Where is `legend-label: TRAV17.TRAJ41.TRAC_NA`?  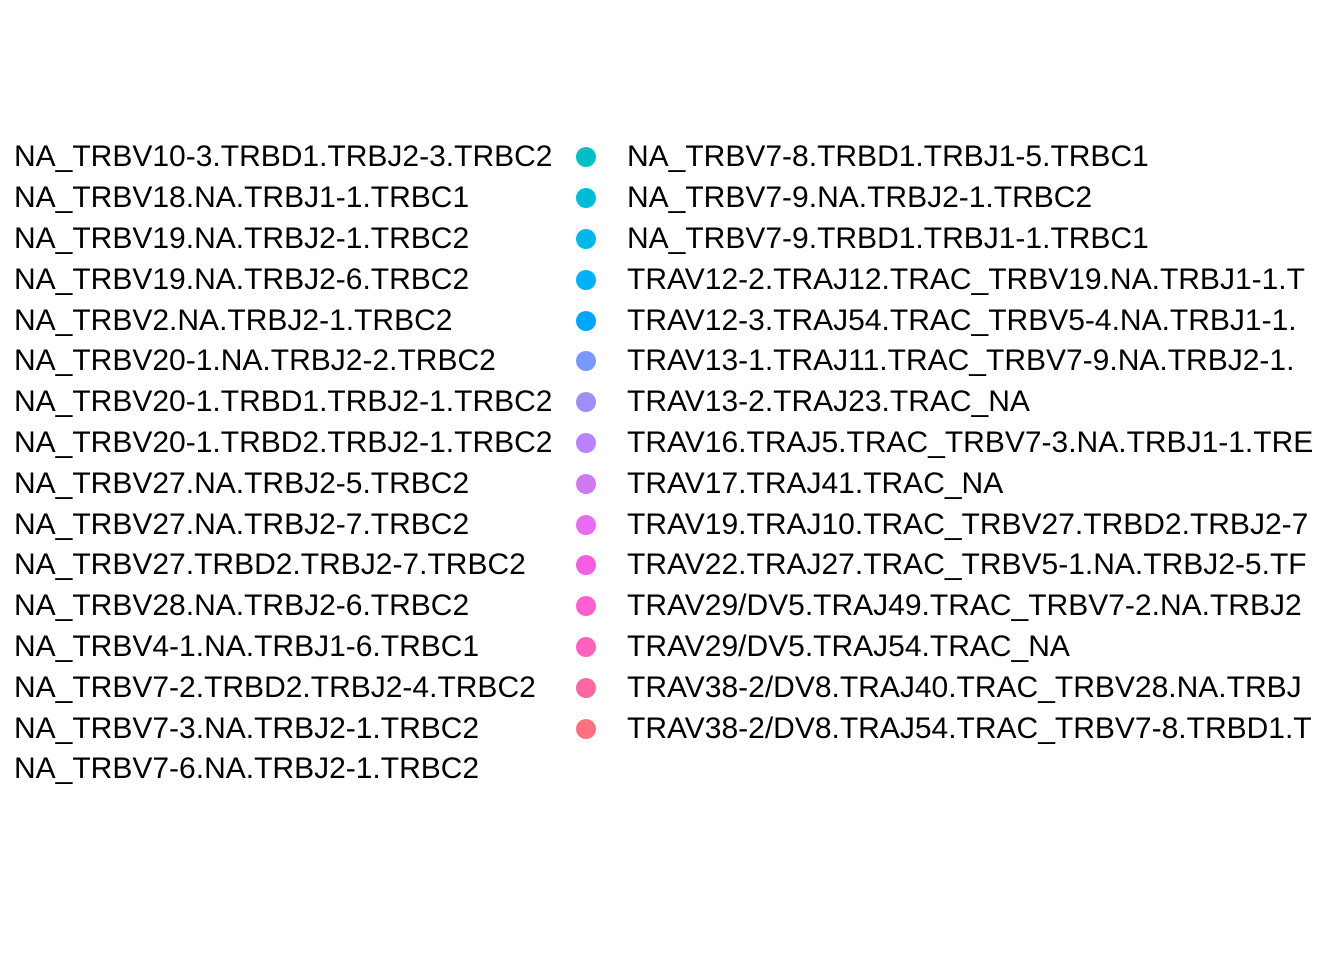 legend-label: TRAV17.TRAJ41.TRAC_NA is located at coordinates (815, 483).